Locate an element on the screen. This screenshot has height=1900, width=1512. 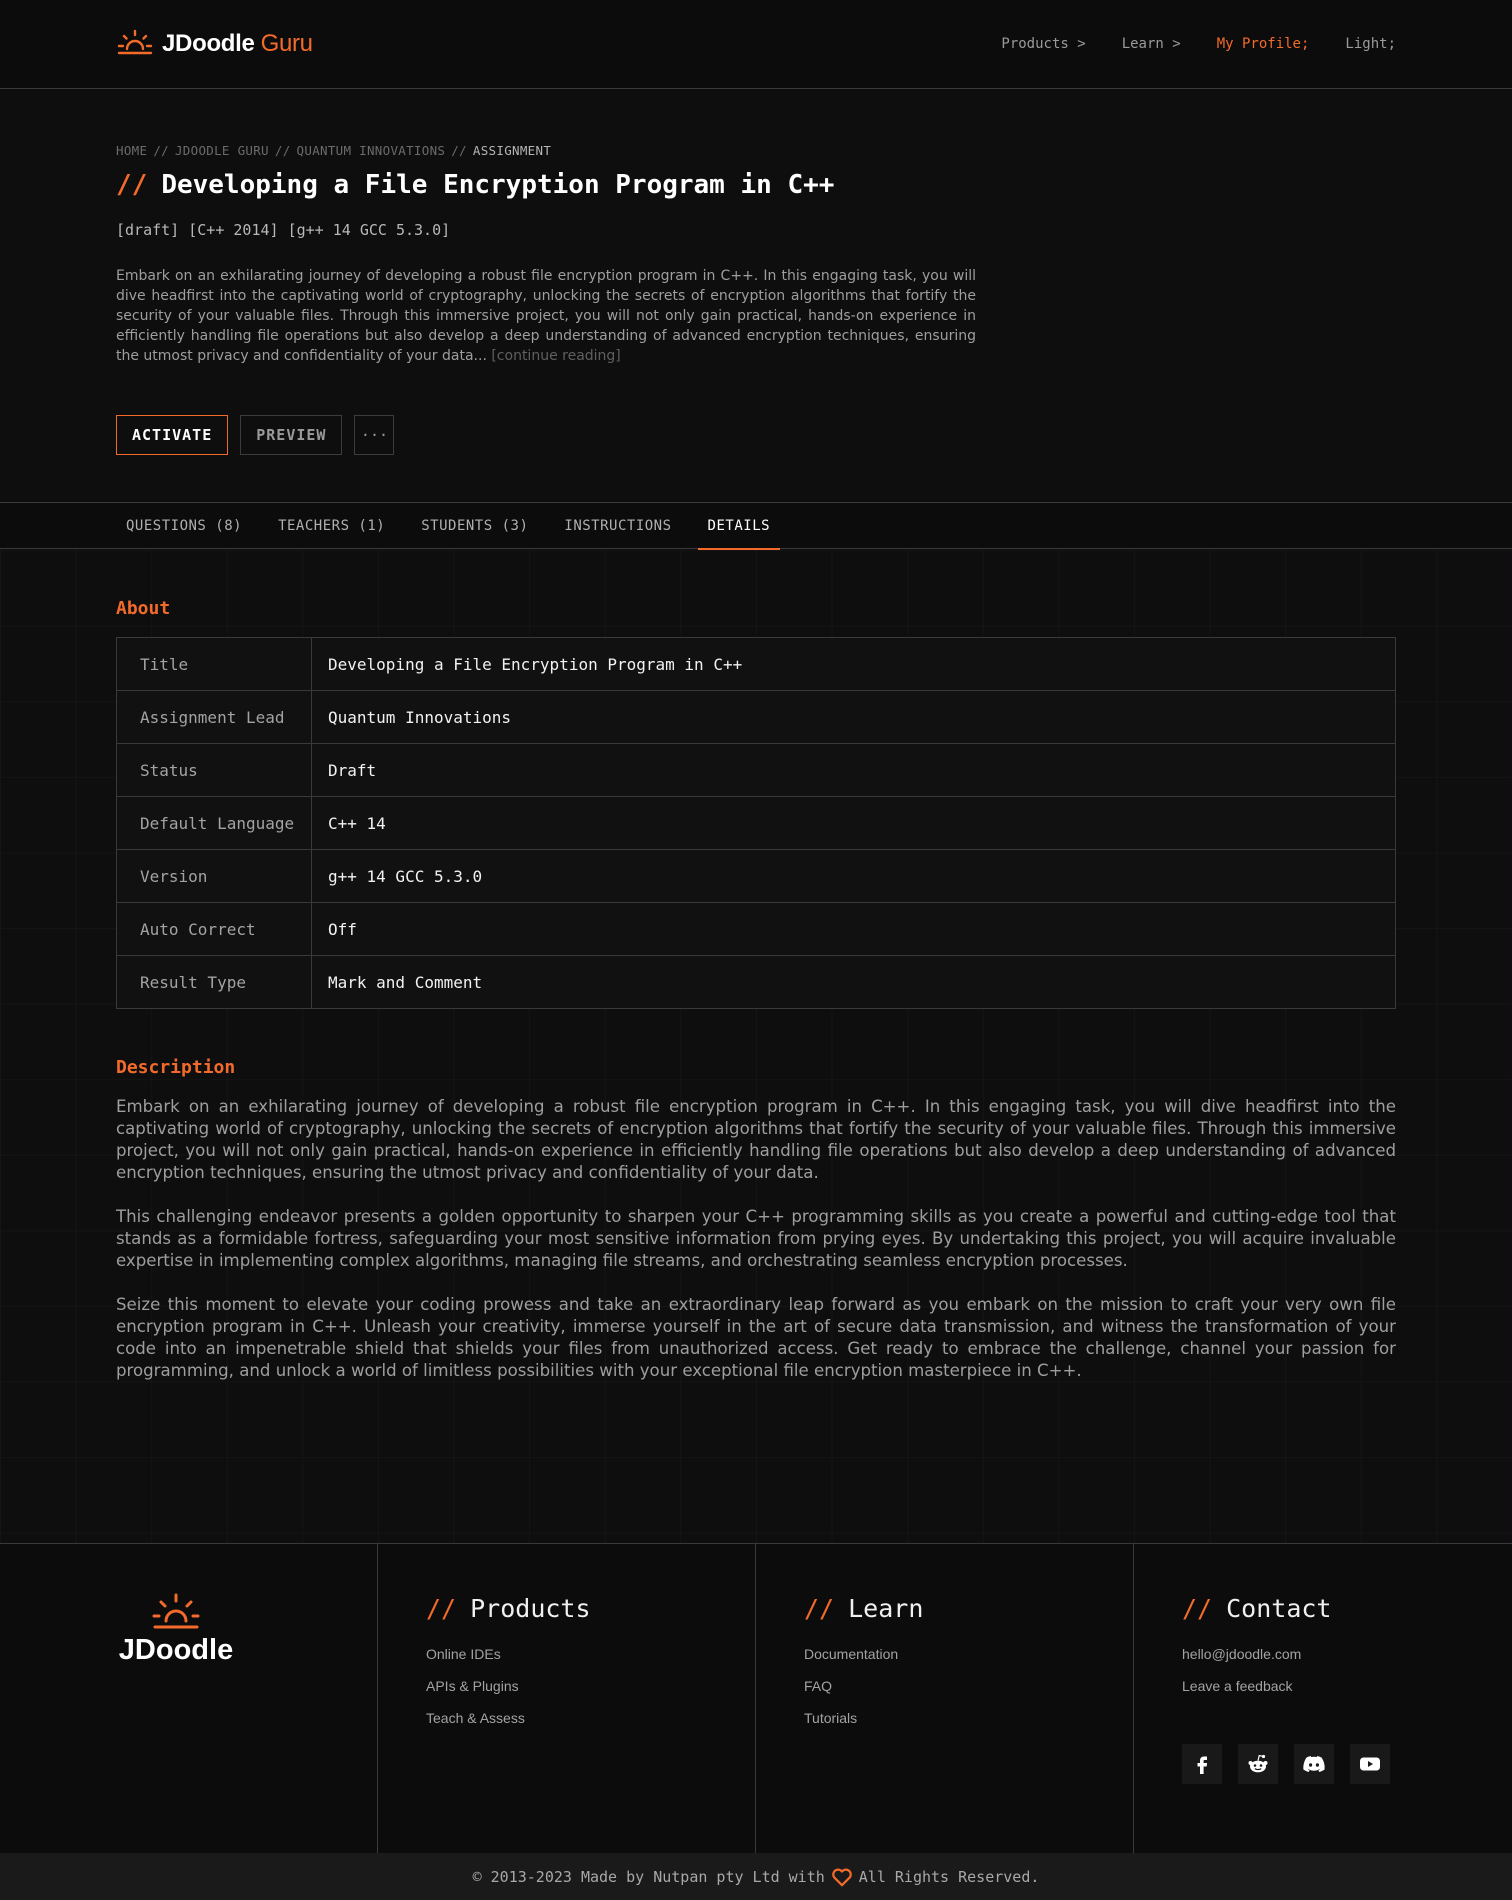
footer-learn-links: Documentation FAQ Tutorials is located at coordinates (851, 1694).